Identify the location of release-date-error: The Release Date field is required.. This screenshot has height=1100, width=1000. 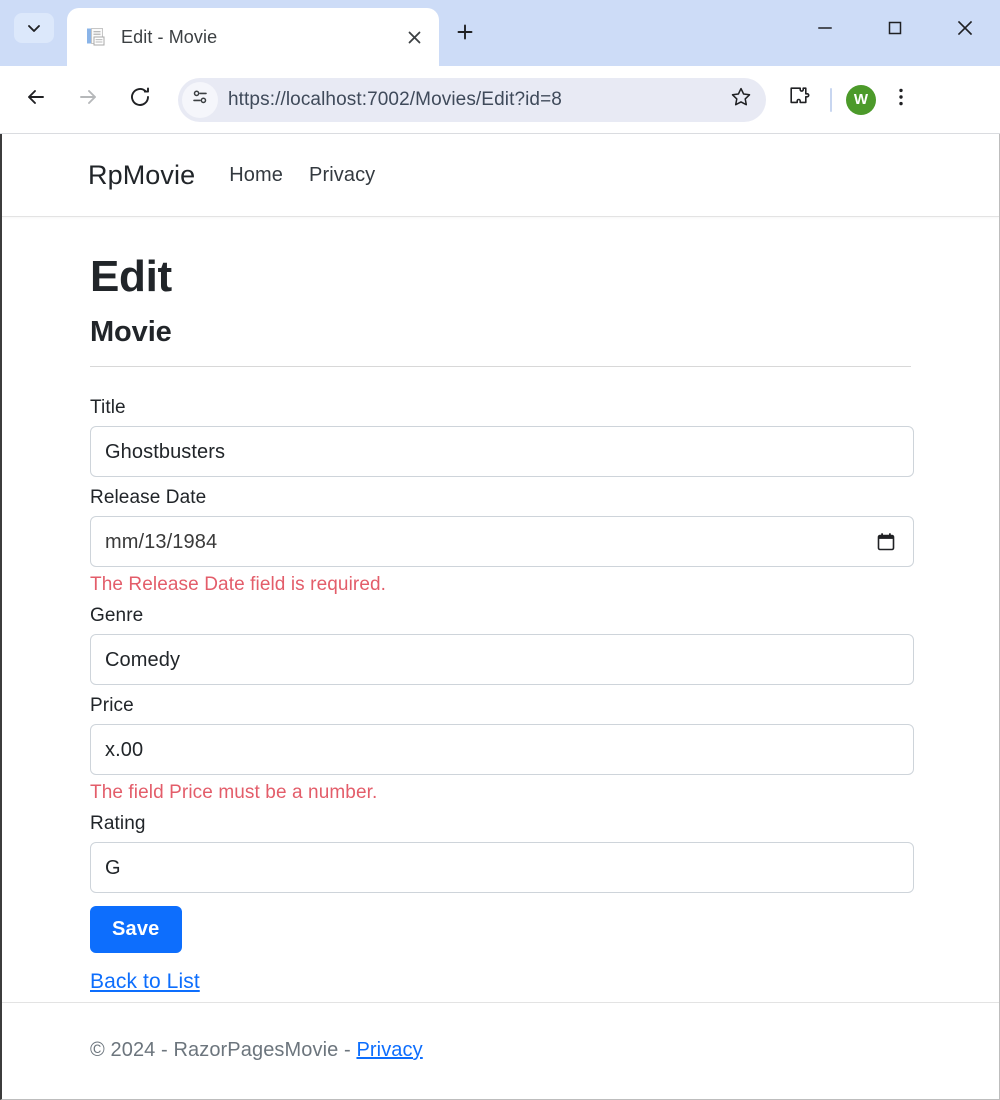
(238, 585).